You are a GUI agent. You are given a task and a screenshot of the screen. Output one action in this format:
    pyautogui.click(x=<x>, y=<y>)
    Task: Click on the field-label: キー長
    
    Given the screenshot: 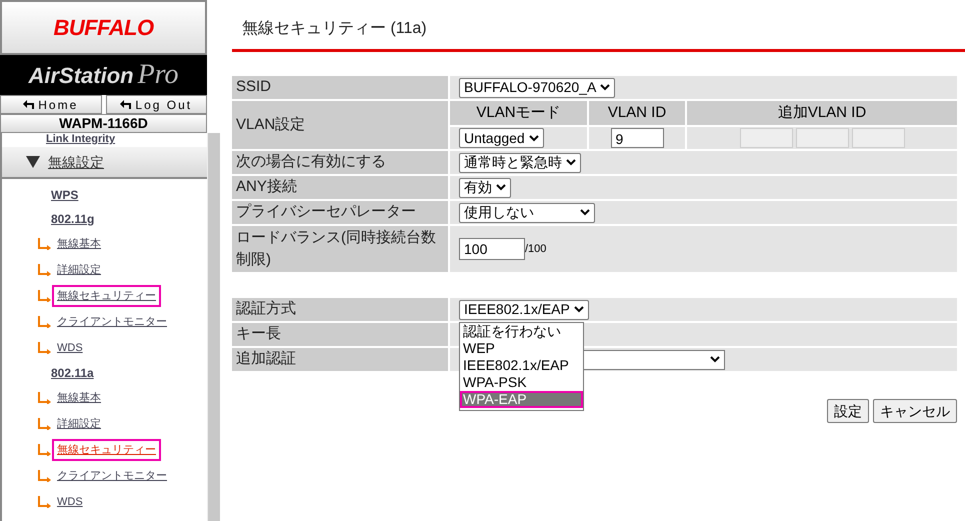 What is the action you would take?
    pyautogui.click(x=340, y=334)
    